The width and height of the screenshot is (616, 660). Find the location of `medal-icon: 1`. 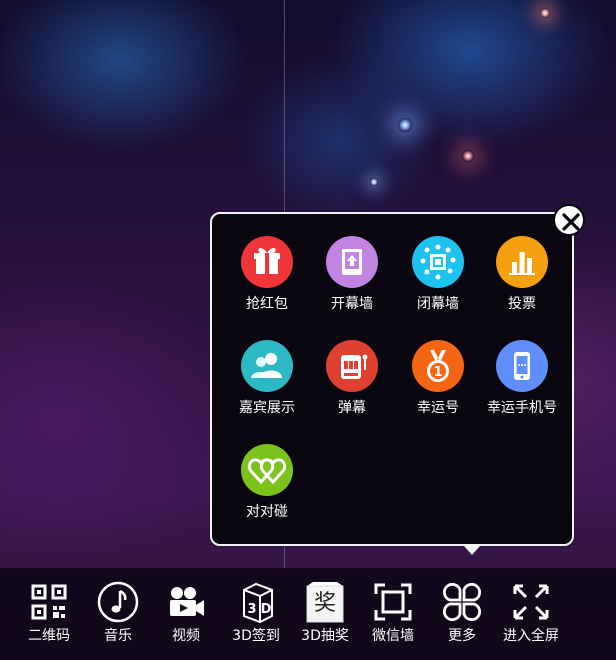

medal-icon: 1 is located at coordinates (438, 366).